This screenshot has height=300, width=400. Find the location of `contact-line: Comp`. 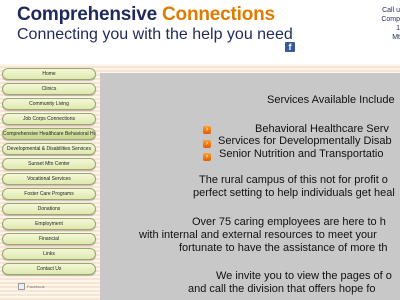

contact-line: Comp is located at coordinates (390, 19).